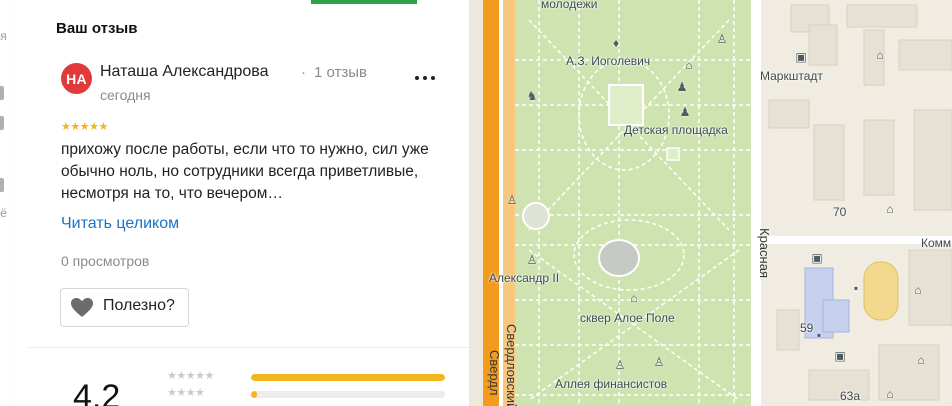  Describe the element at coordinates (611, 384) in the screenshot. I see `map-label: Аллея финансистов` at that location.